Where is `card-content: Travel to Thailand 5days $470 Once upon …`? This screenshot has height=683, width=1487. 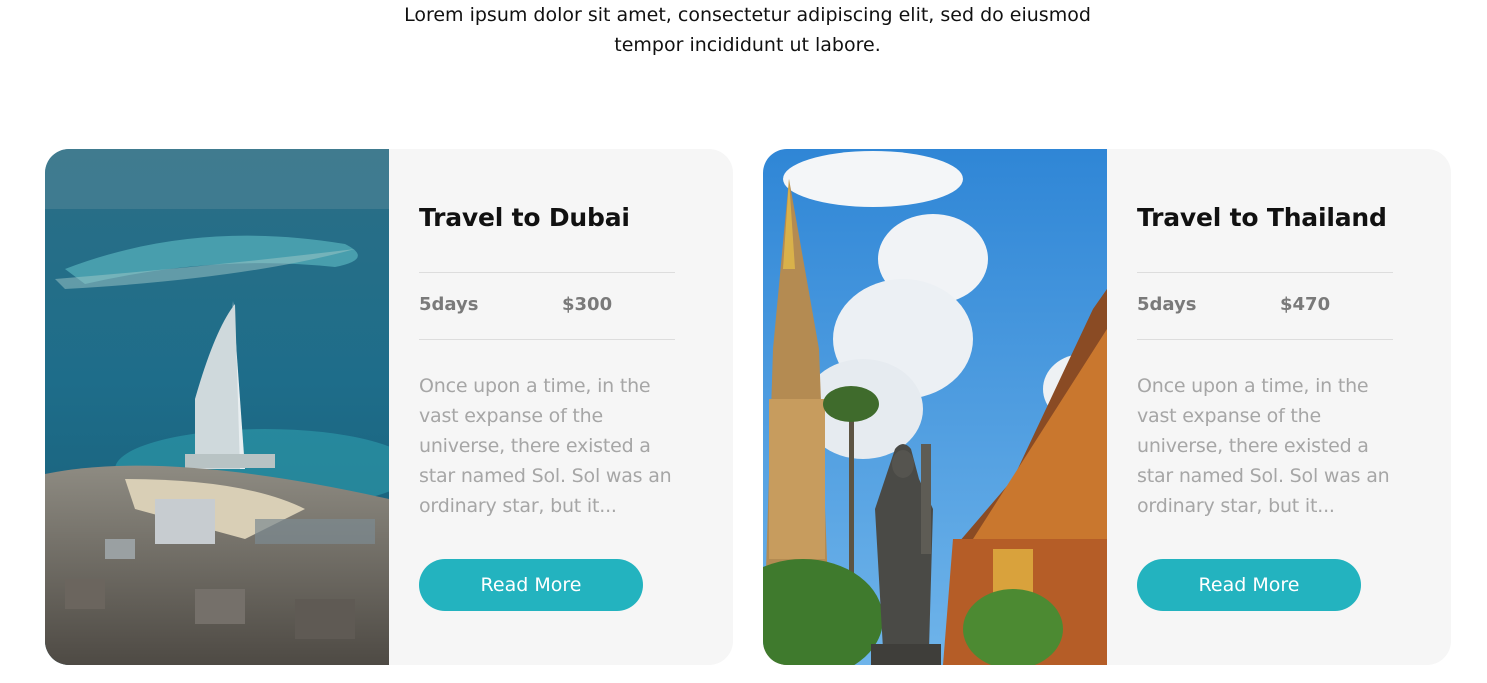 card-content: Travel to Thailand 5days $470 Once upon … is located at coordinates (1265, 407).